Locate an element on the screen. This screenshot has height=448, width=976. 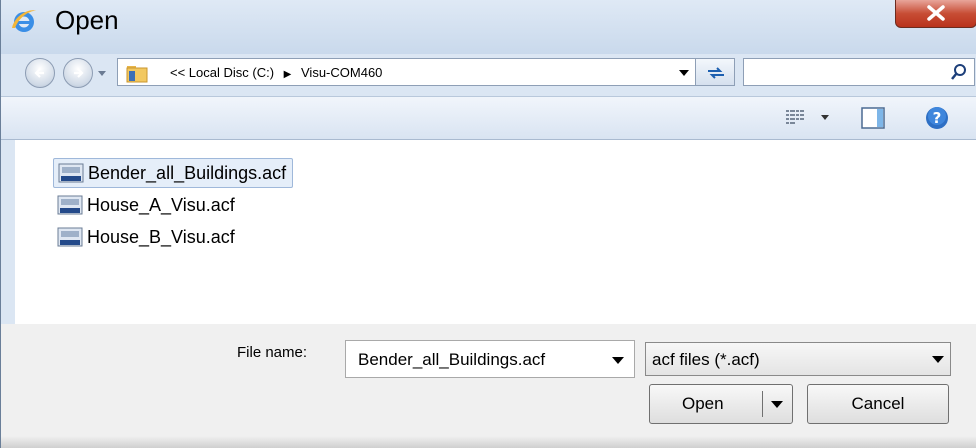
forward-button is located at coordinates (78, 73).